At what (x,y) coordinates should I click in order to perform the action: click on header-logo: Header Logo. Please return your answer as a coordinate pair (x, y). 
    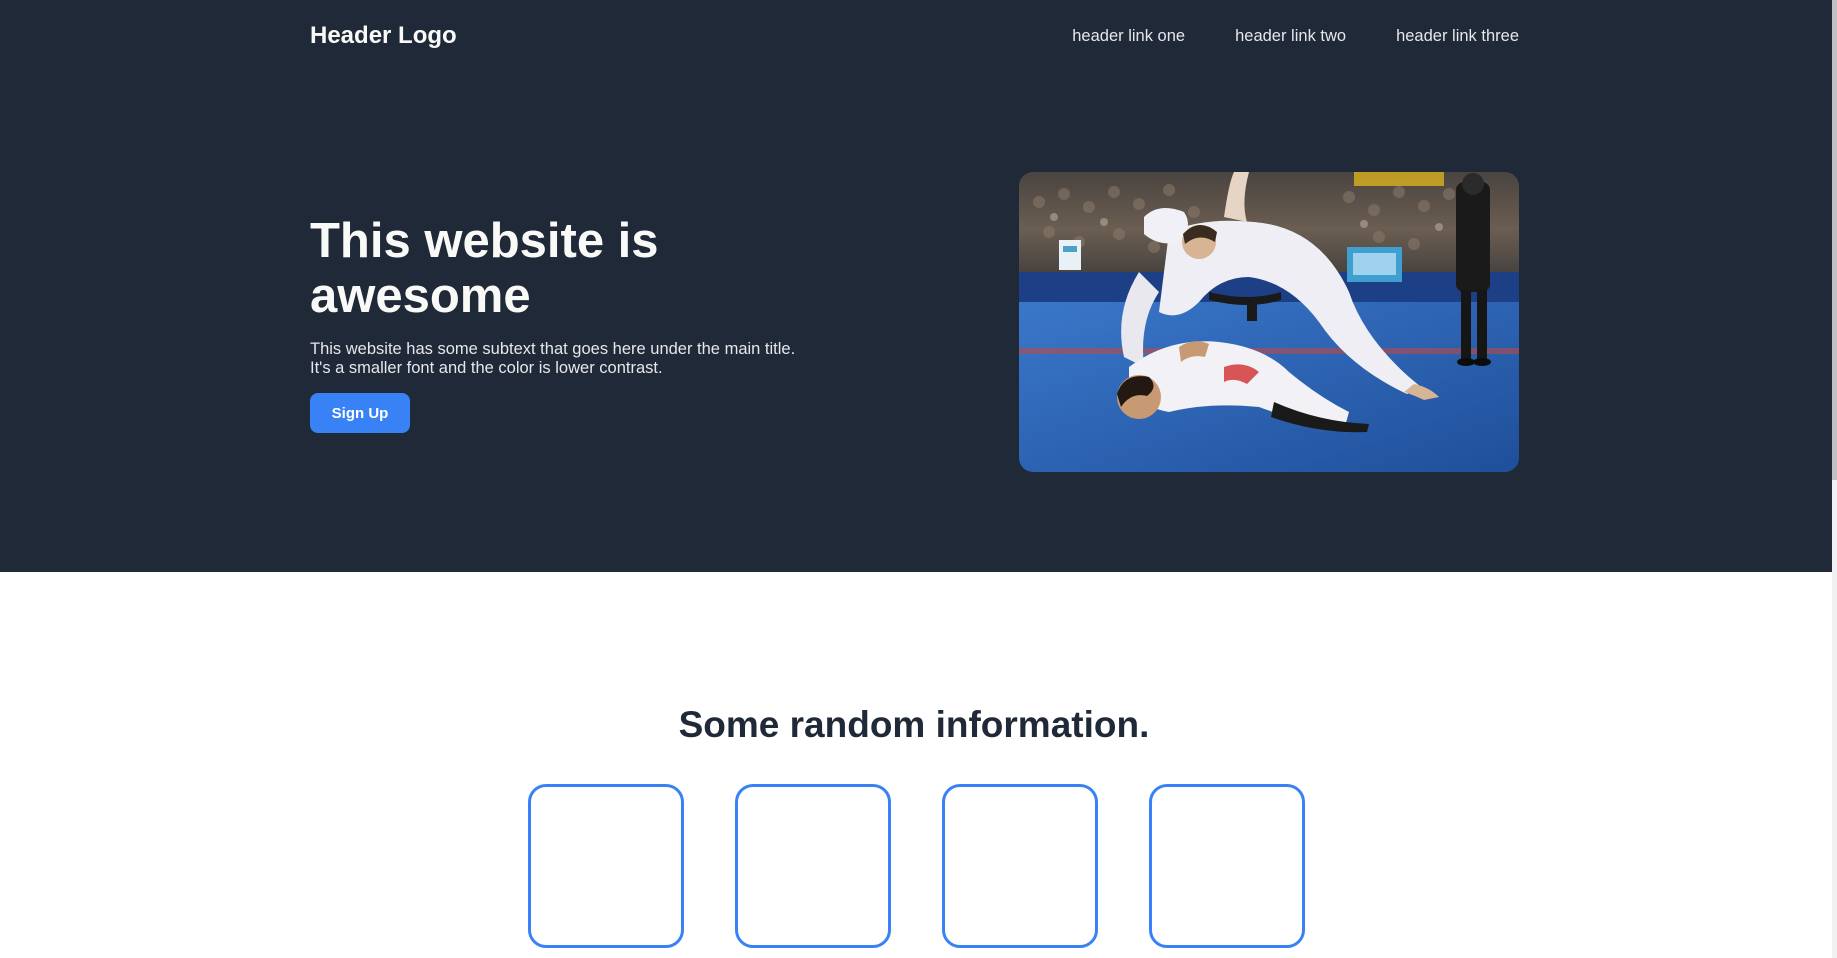
    Looking at the image, I should click on (383, 36).